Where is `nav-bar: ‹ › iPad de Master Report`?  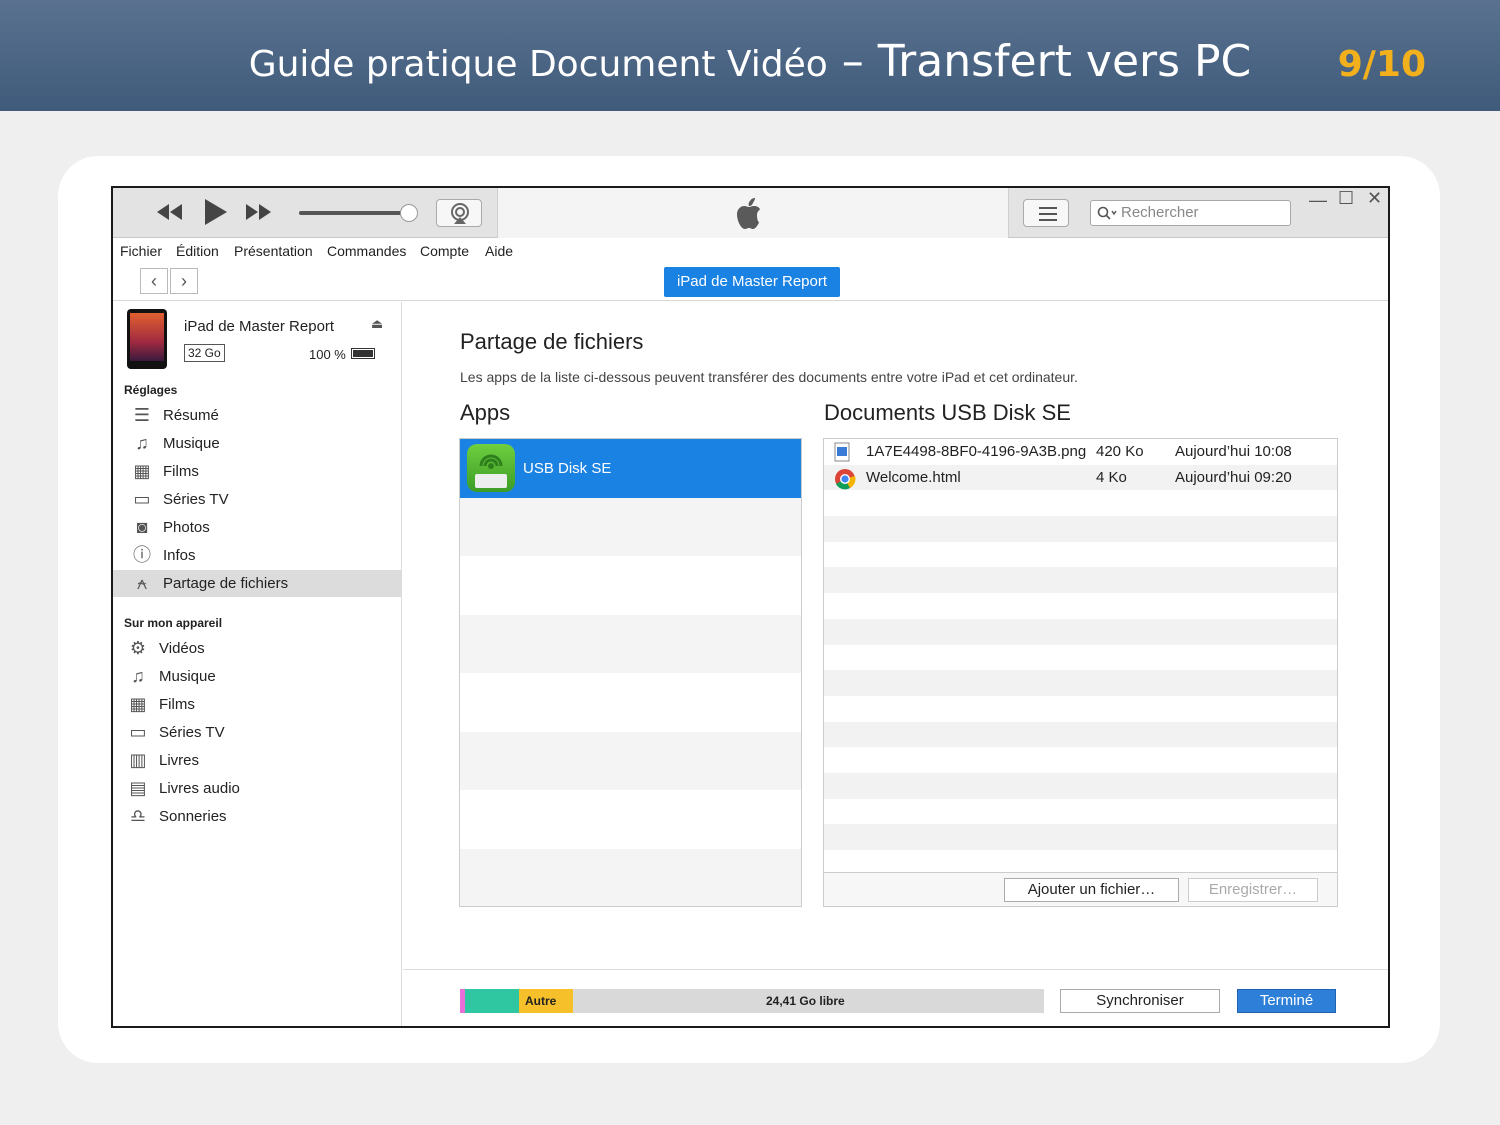
nav-bar: ‹ › iPad de Master Report is located at coordinates (750, 282).